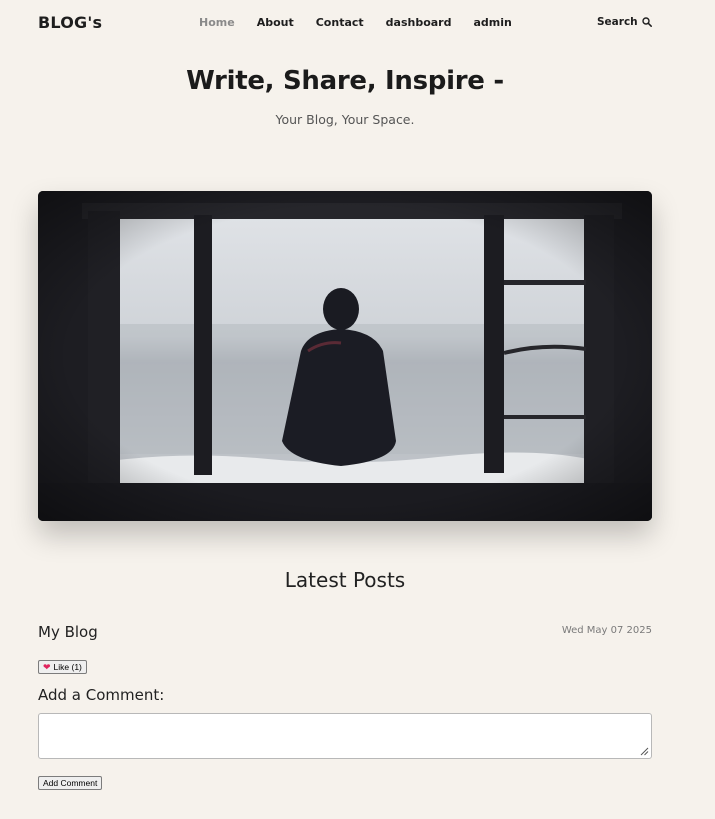 This screenshot has height=819, width=715. I want to click on site-logo: BLOG's, so click(70, 22).